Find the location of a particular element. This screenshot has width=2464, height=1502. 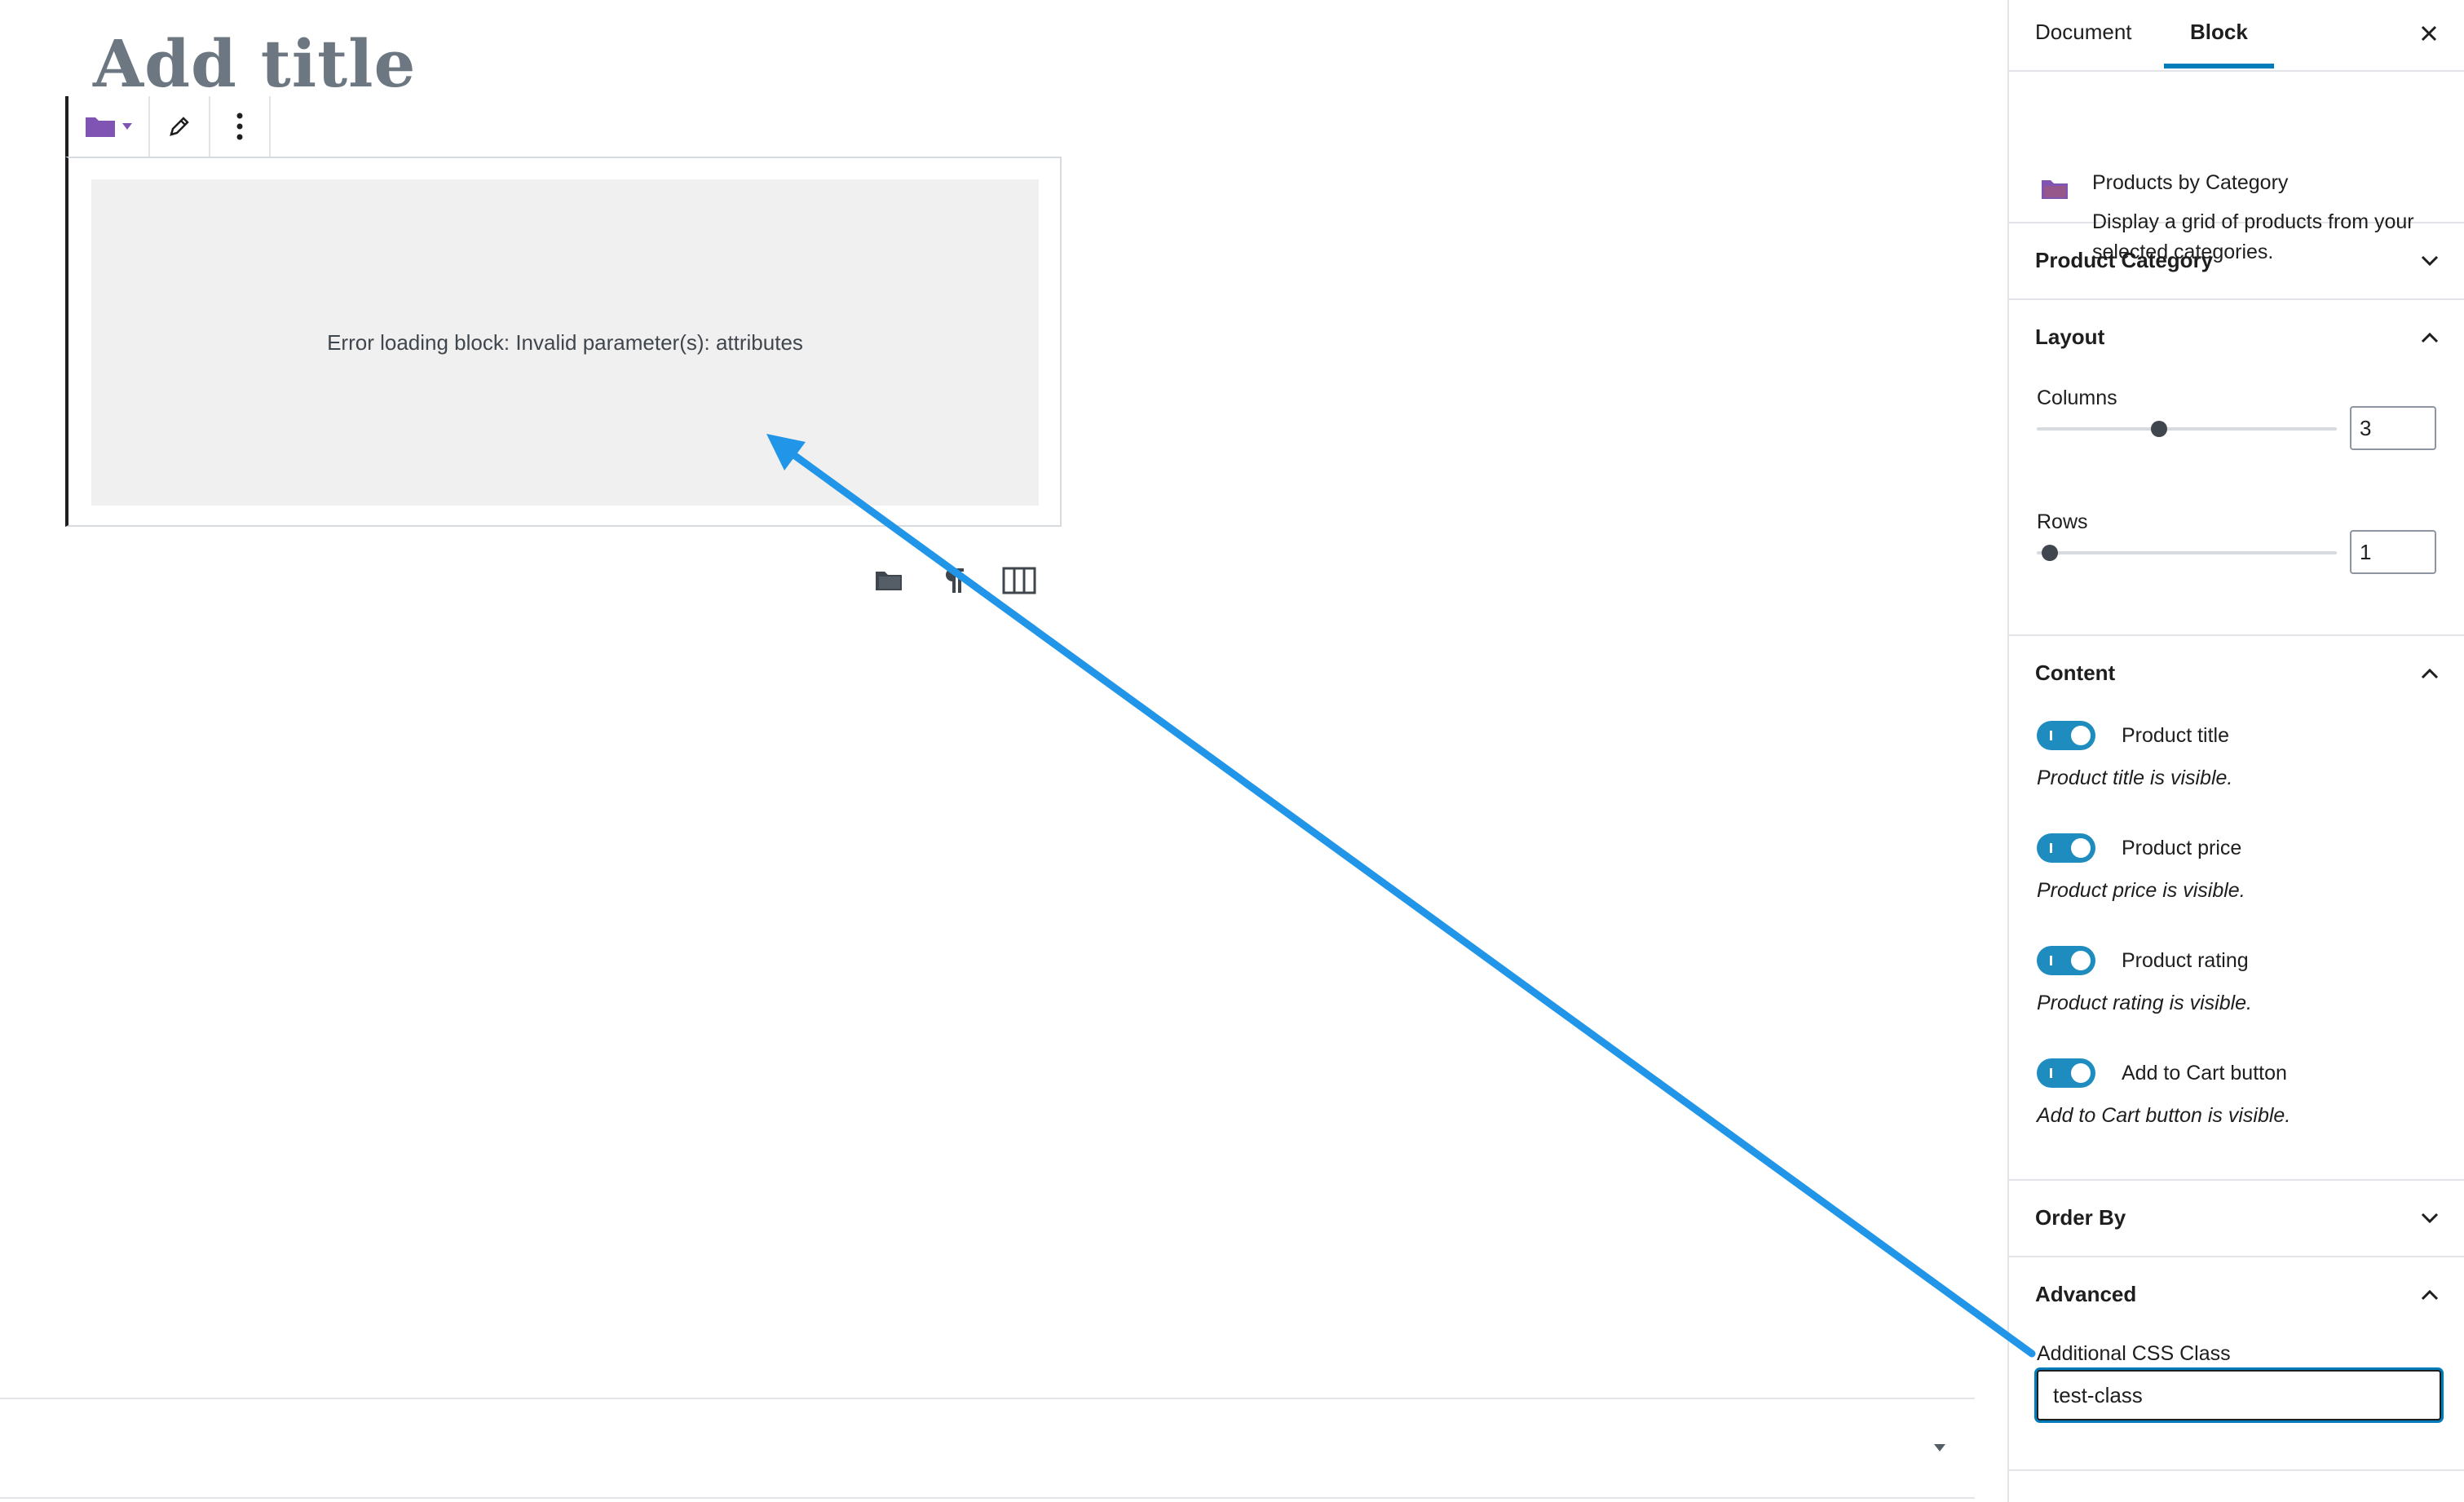

insert-products-by-category-button is located at coordinates (888, 580).